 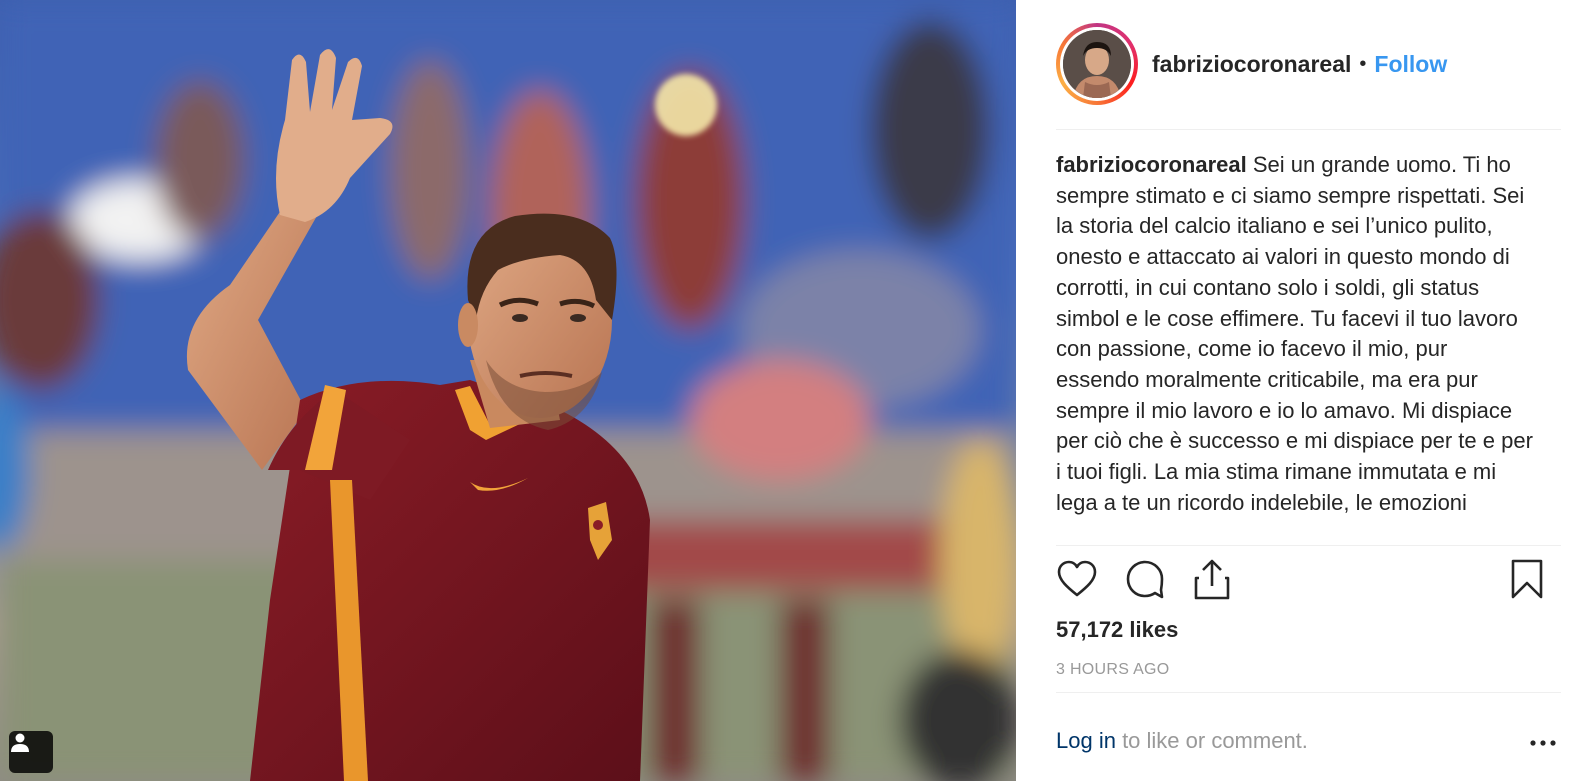 I want to click on like-button, so click(x=1077, y=579).